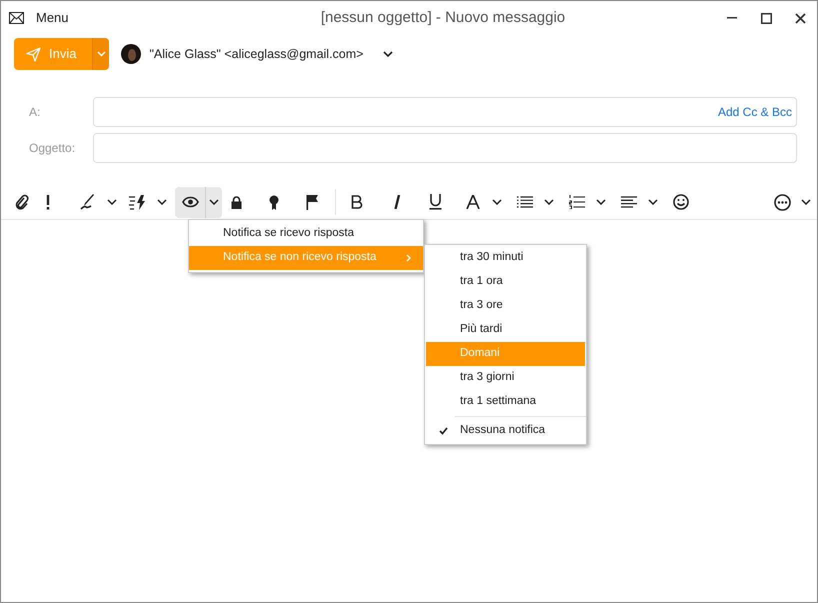 This screenshot has width=818, height=603. Describe the element at coordinates (33, 54) in the screenshot. I see `paper-plane-icon` at that location.